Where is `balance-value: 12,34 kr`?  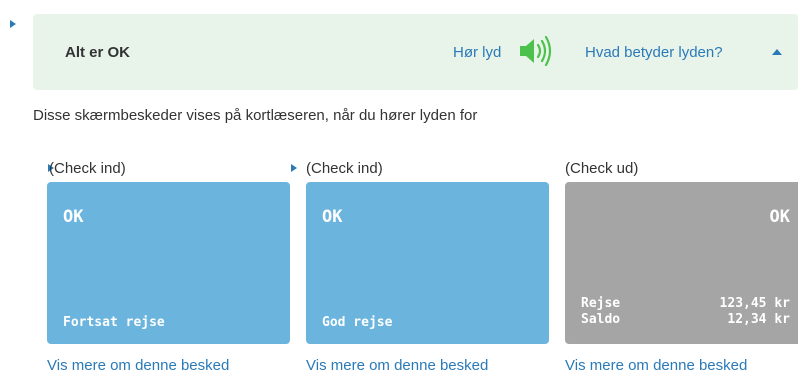 balance-value: 12,34 kr is located at coordinates (758, 319).